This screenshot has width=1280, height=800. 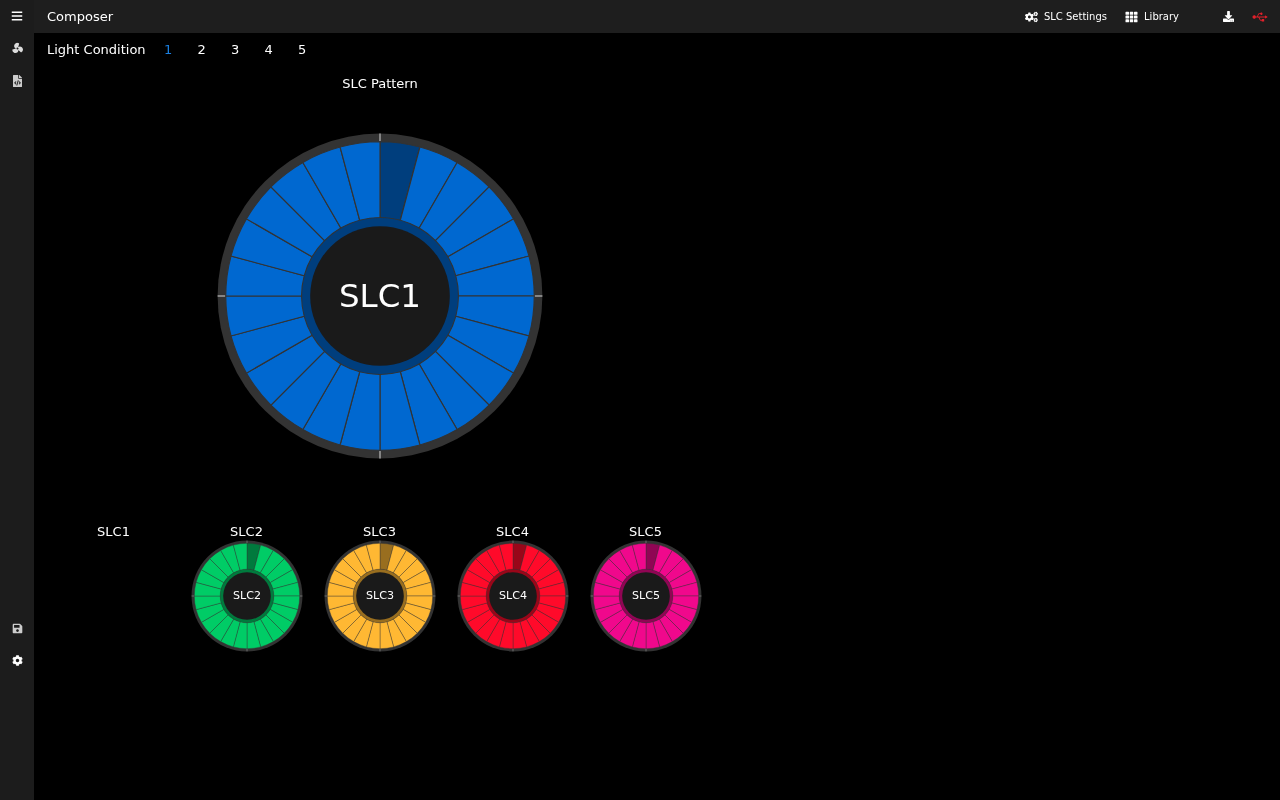 What do you see at coordinates (248, 50) in the screenshot?
I see `condition-tab: 3` at bounding box center [248, 50].